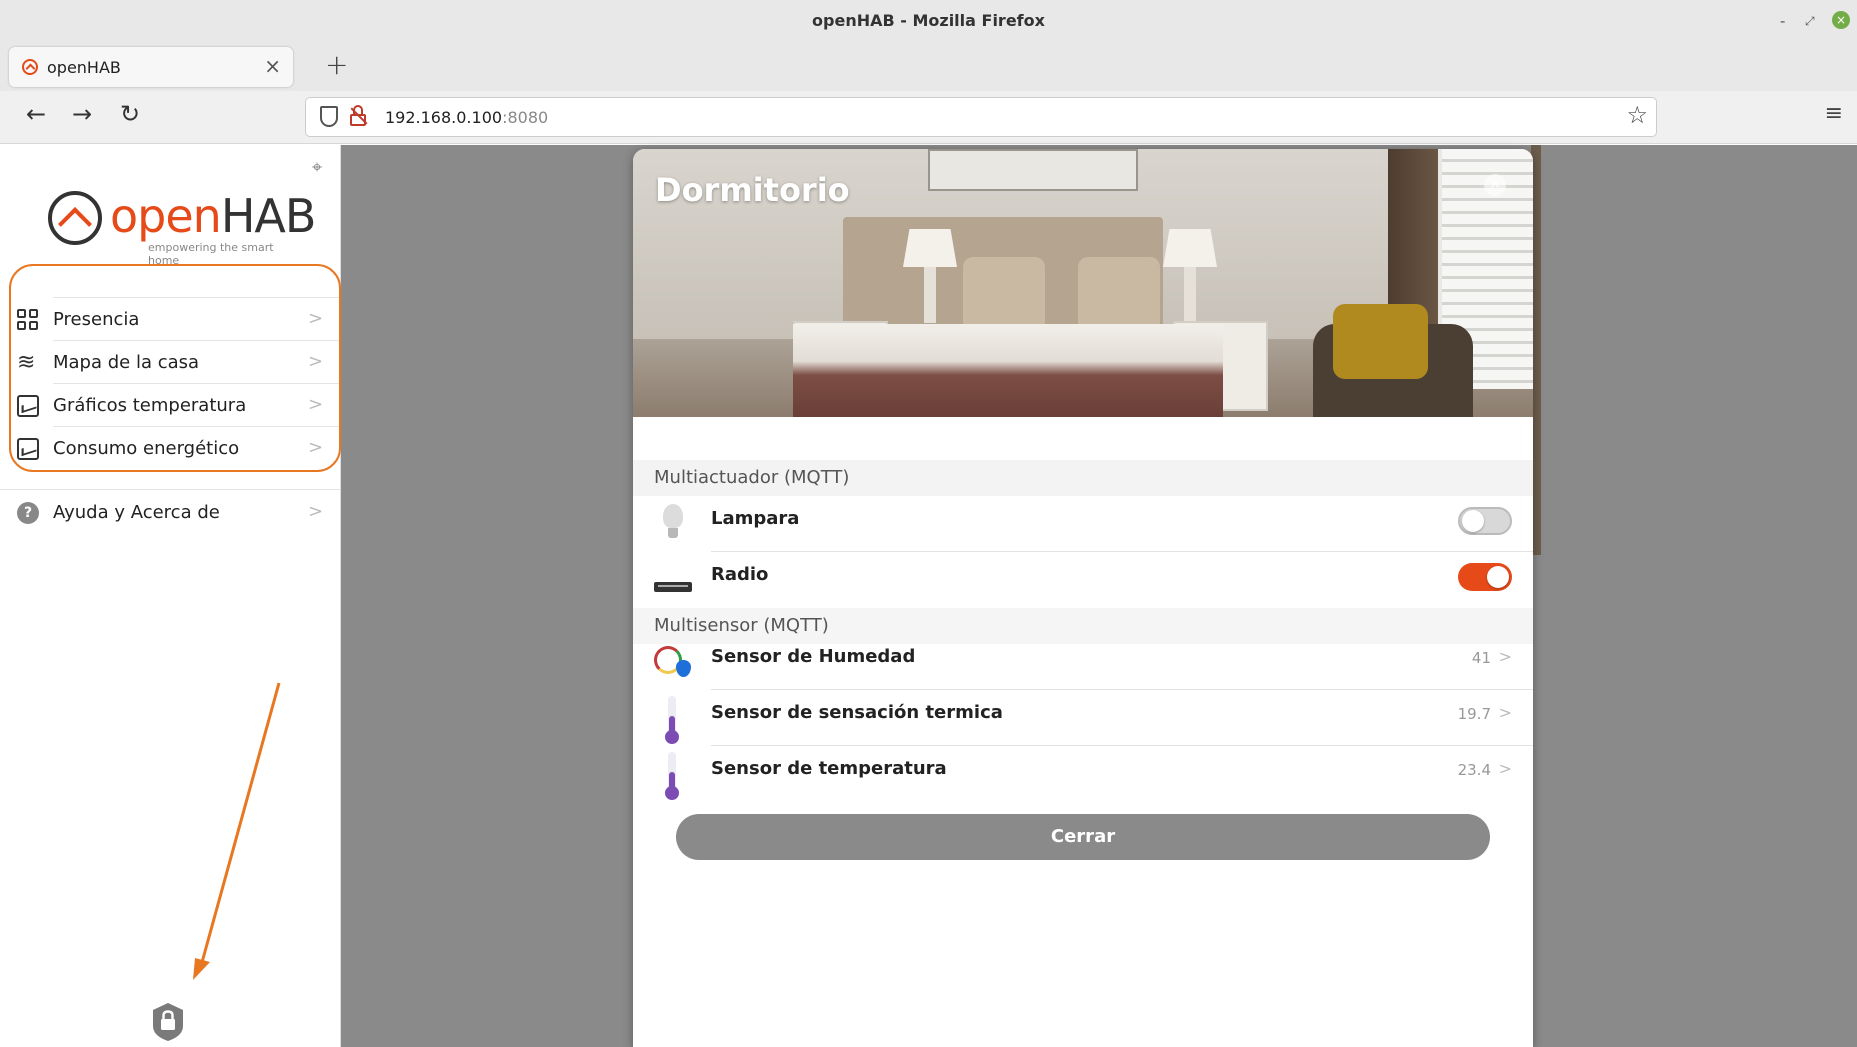 The image size is (1857, 1047). Describe the element at coordinates (1083, 478) in the screenshot. I see `section-header: Multiactuador (MQTT)` at that location.